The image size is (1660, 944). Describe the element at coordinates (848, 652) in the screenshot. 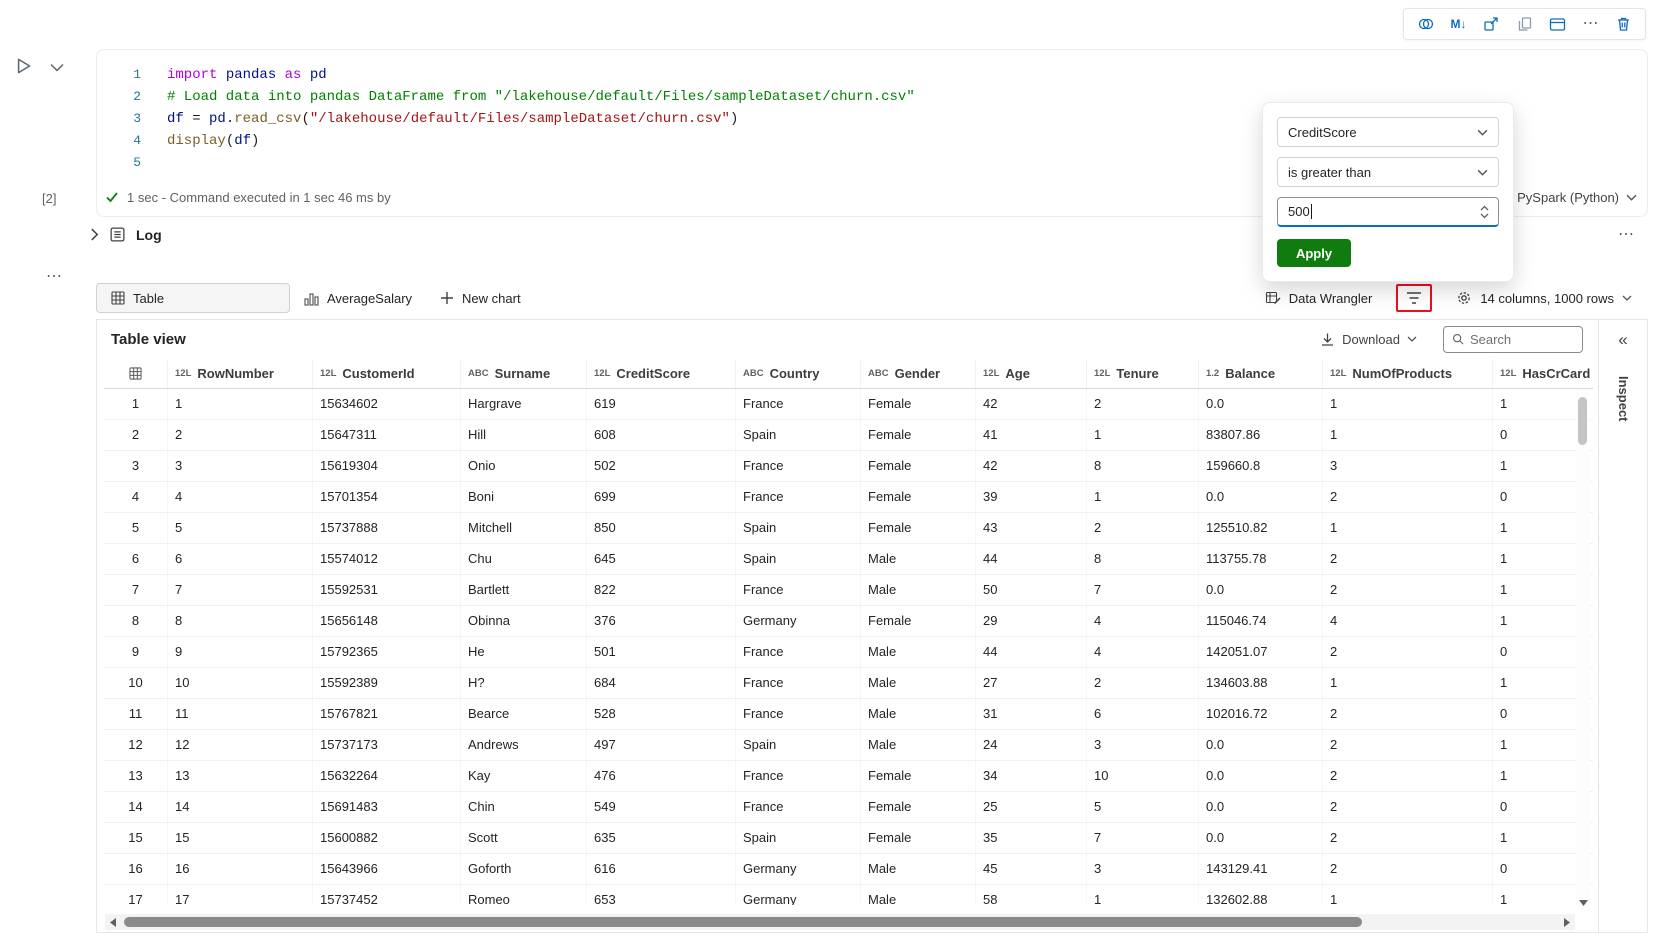

I see `table-row: 9 9 15792365 He 501 France Male 44 4 142051.07 2 0` at that location.